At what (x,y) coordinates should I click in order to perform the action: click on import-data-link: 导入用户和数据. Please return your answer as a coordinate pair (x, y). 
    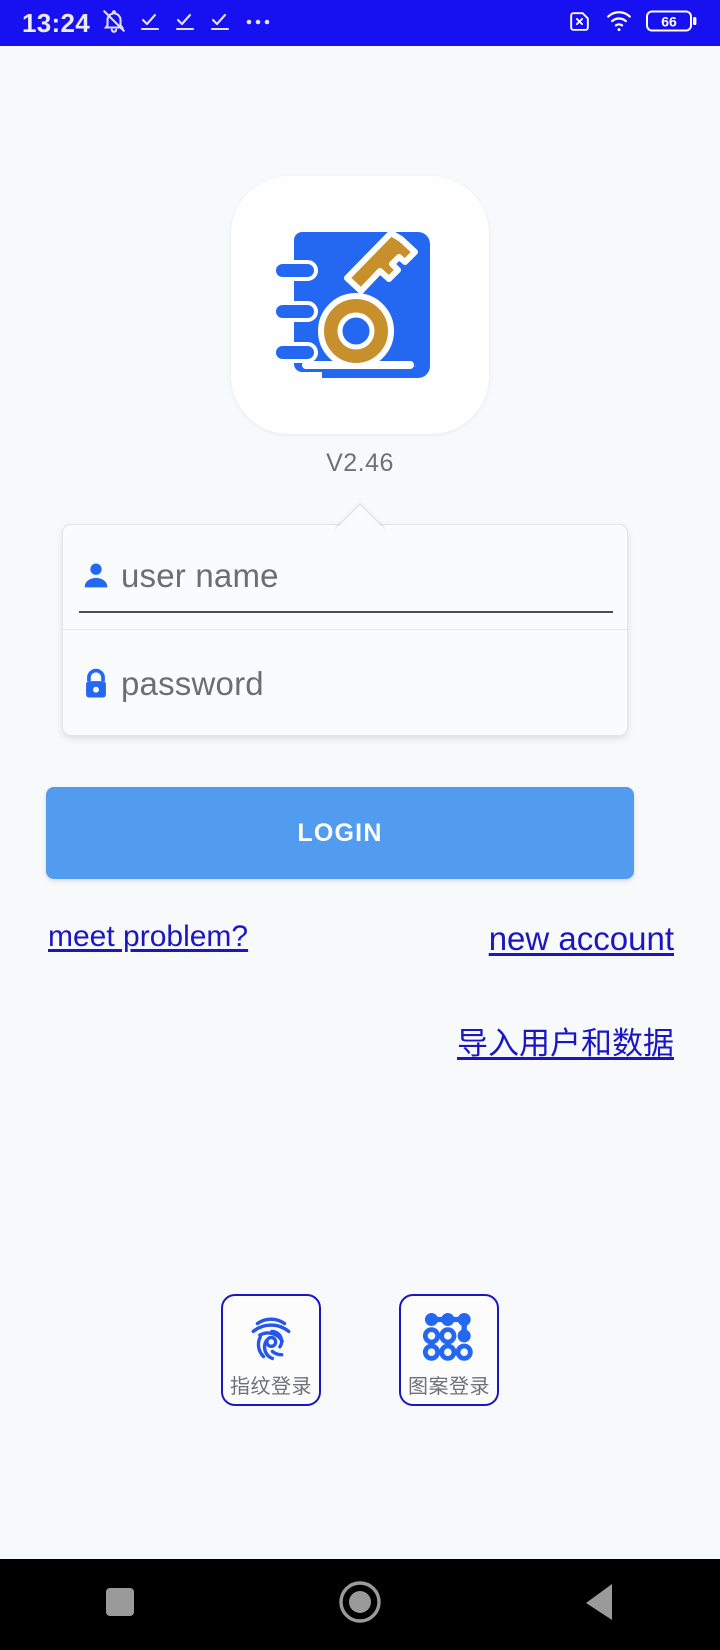
    Looking at the image, I should click on (565, 1040).